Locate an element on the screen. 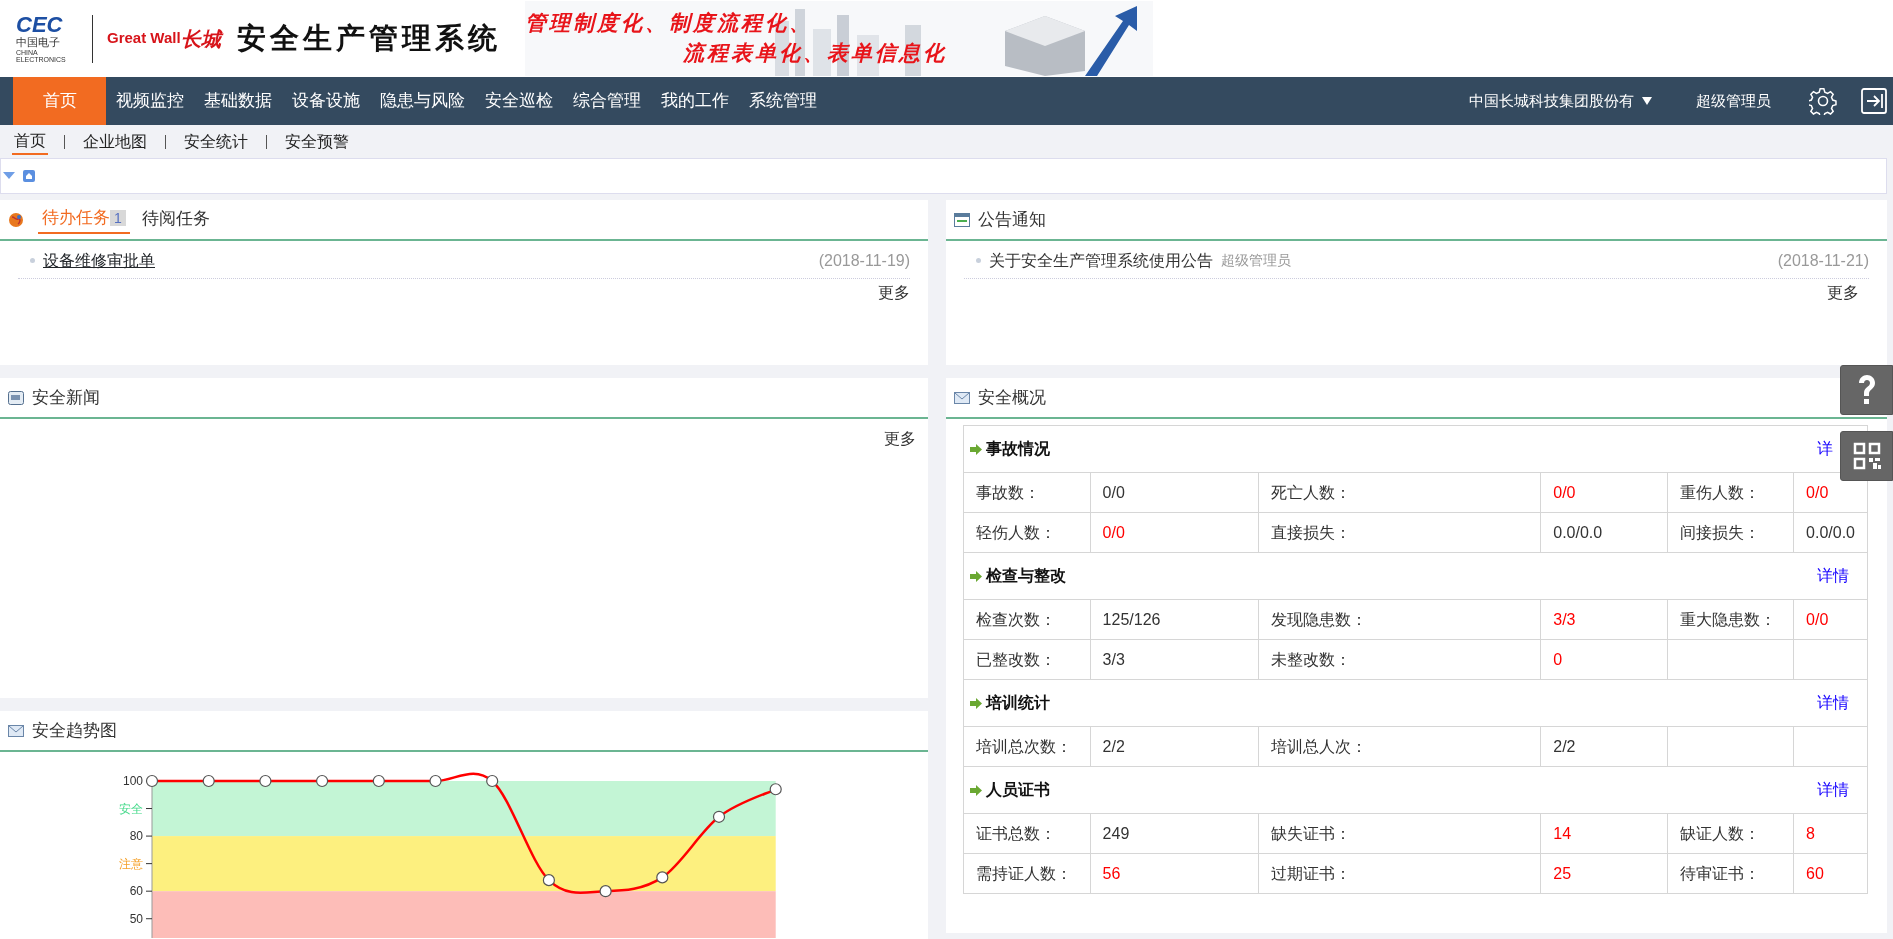 The width and height of the screenshot is (1893, 939). section-title: 检查与整改 is located at coordinates (1026, 576).